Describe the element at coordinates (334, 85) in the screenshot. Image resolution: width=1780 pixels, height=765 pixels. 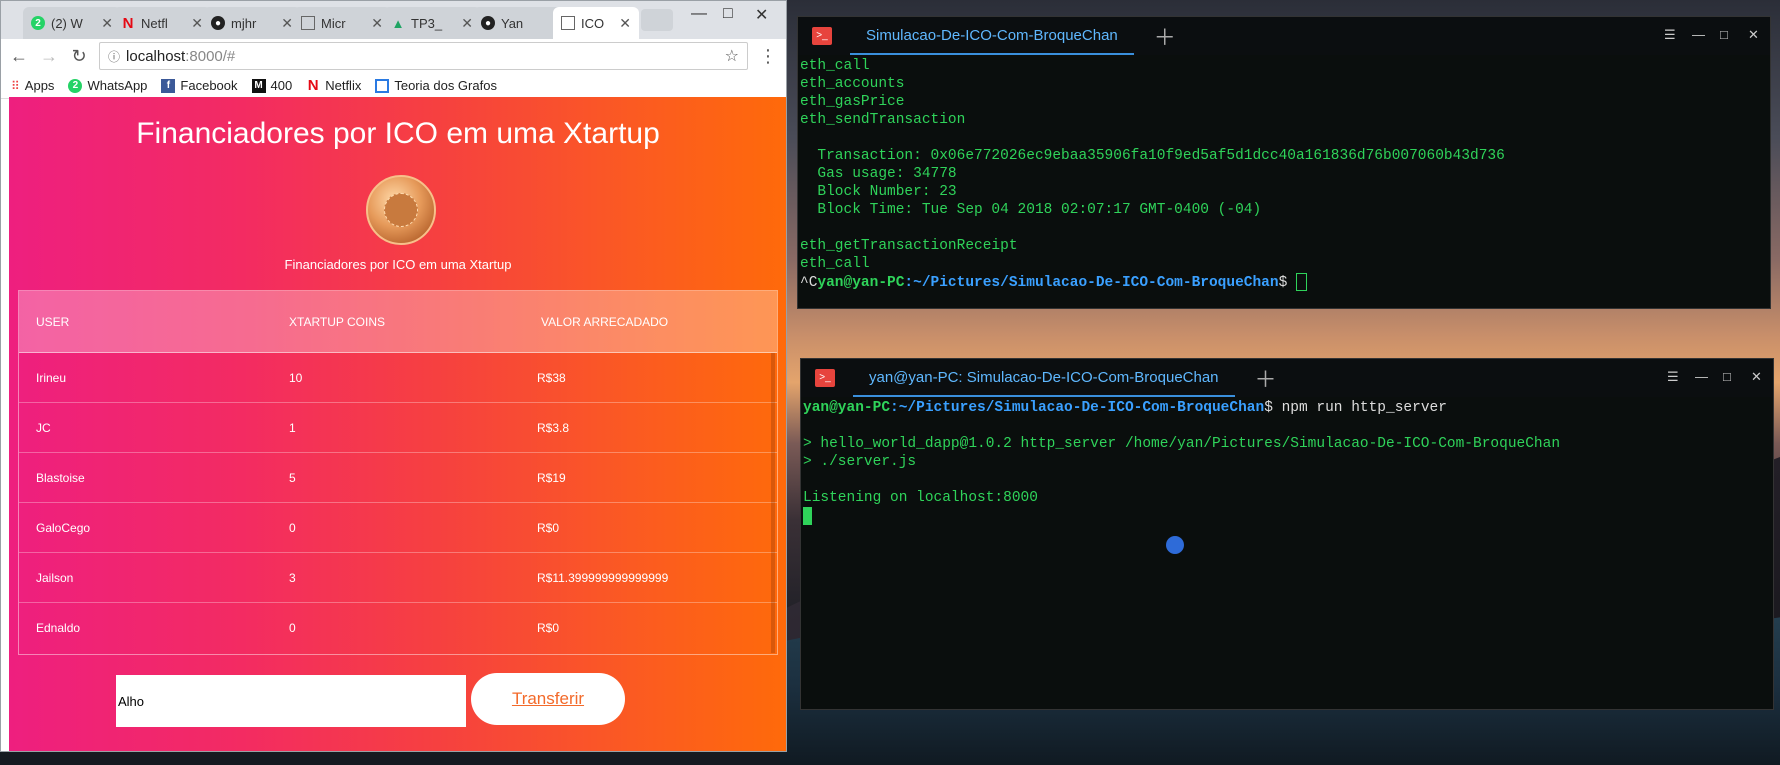
I see `bookmark-netflix: N Netflix` at that location.